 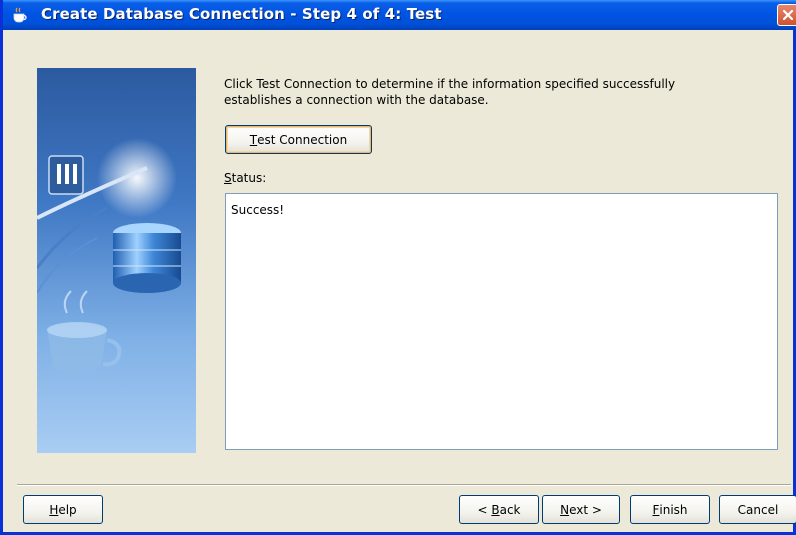 I want to click on back-label: ack, so click(x=510, y=509).